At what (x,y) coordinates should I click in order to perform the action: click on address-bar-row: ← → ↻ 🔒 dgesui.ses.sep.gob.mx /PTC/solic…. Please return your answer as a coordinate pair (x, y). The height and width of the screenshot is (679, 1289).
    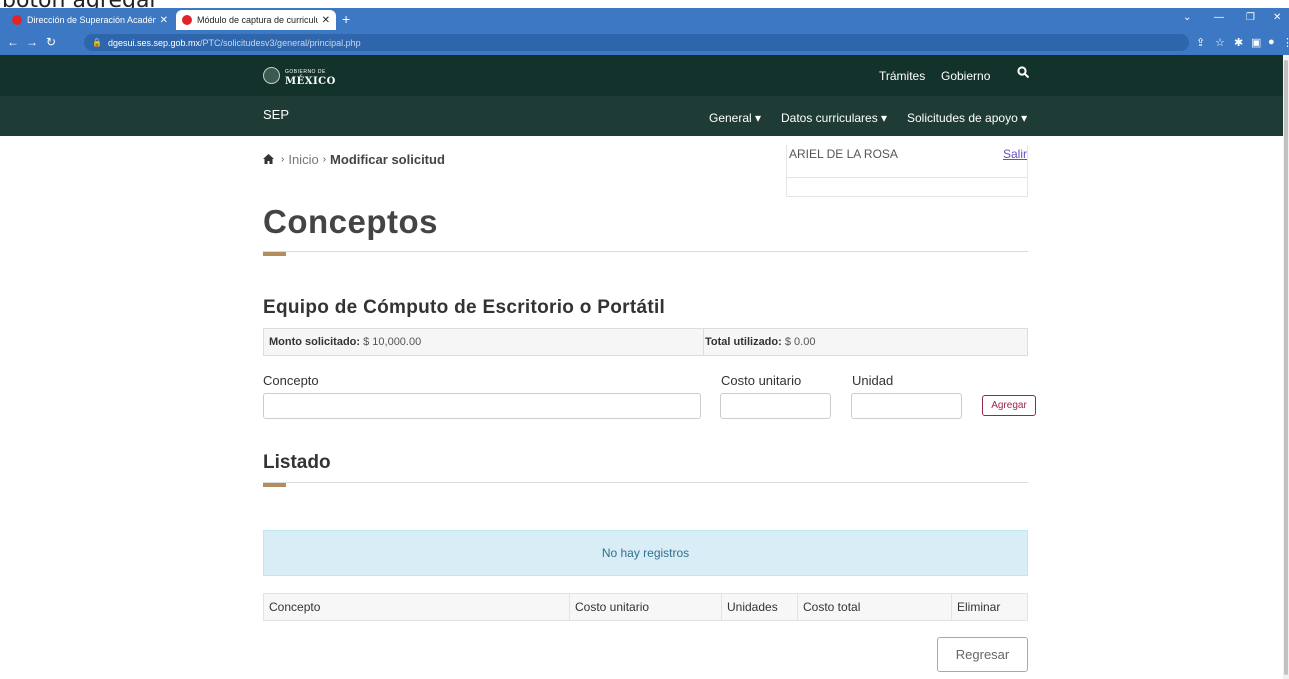
    Looking at the image, I should click on (644, 42).